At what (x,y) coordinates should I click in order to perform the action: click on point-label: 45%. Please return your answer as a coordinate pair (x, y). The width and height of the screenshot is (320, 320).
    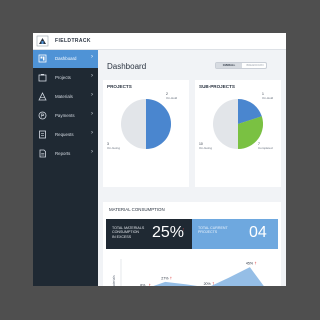
    Looking at the image, I should click on (250, 264).